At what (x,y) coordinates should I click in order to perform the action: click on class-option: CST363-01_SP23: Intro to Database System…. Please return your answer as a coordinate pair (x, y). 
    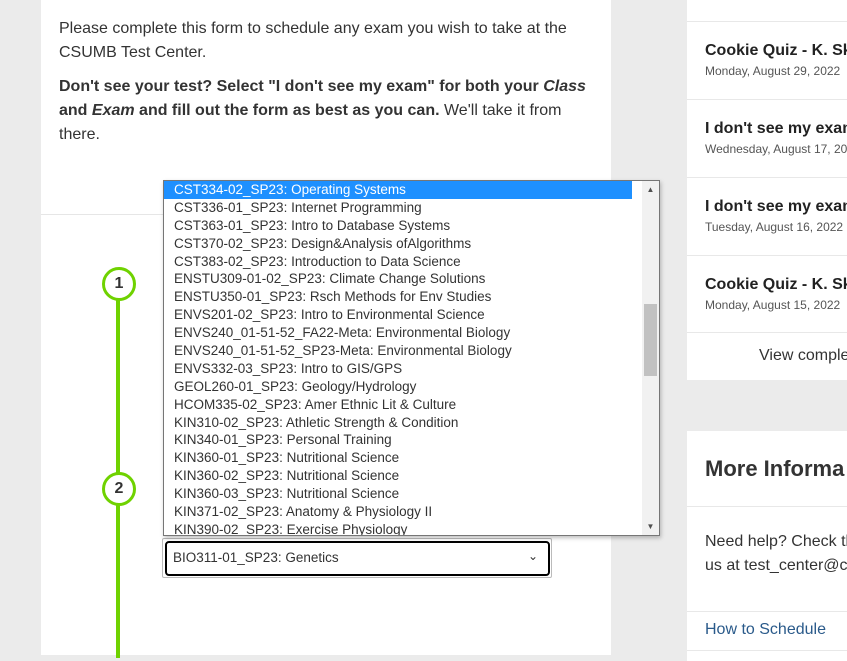
    Looking at the image, I should click on (398, 226).